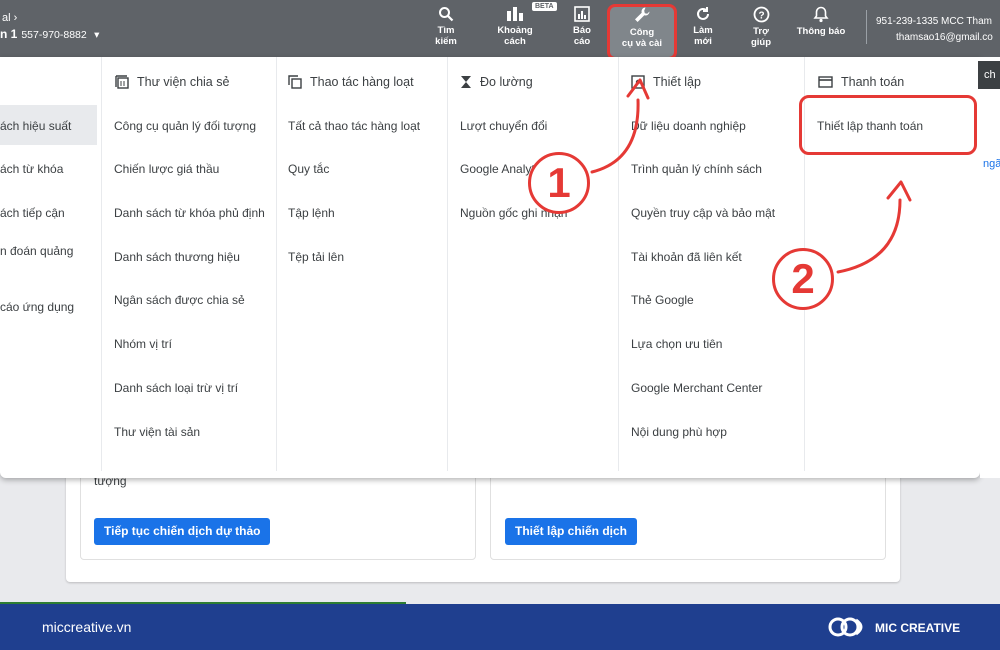  I want to click on step-1-marker: 1, so click(559, 183).